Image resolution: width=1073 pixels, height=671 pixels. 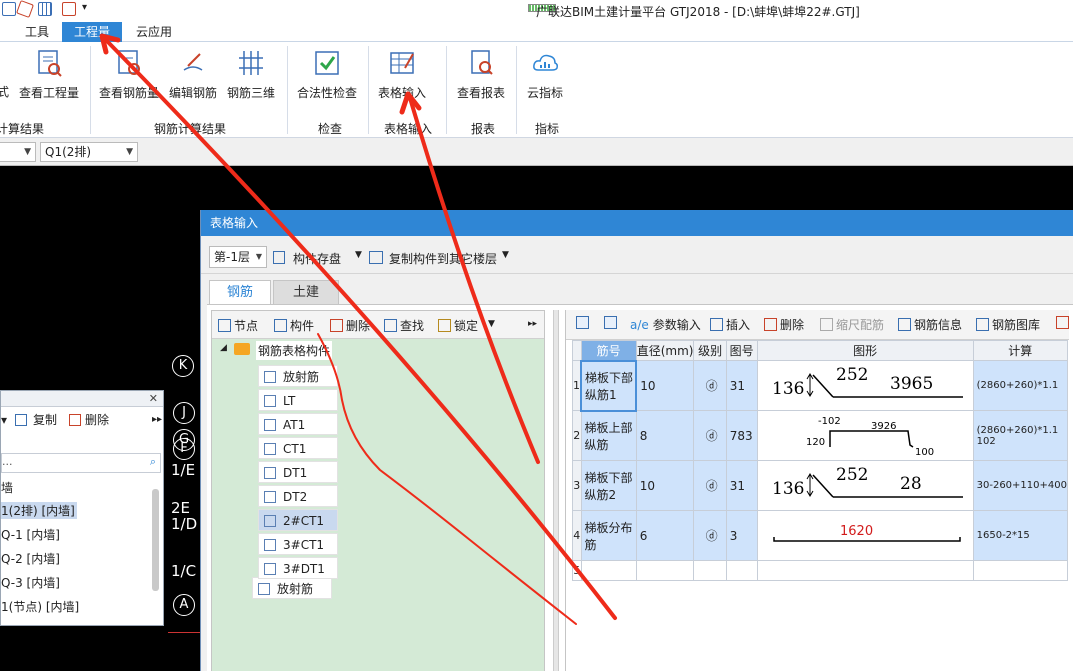 What do you see at coordinates (49, 74) in the screenshot?
I see `view-quantity-button: 查看工程量` at bounding box center [49, 74].